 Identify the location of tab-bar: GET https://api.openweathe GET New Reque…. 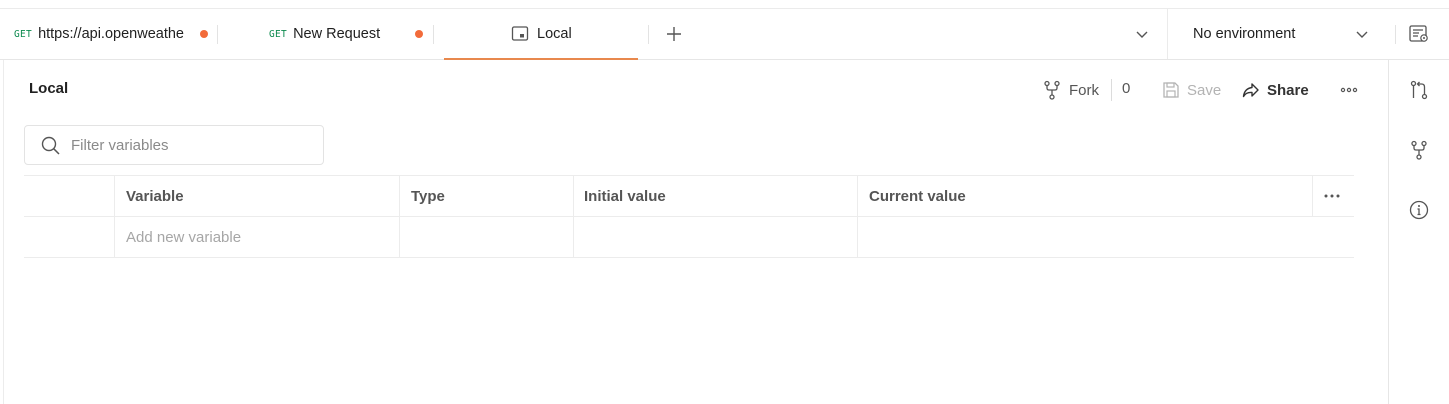
(724, 34).